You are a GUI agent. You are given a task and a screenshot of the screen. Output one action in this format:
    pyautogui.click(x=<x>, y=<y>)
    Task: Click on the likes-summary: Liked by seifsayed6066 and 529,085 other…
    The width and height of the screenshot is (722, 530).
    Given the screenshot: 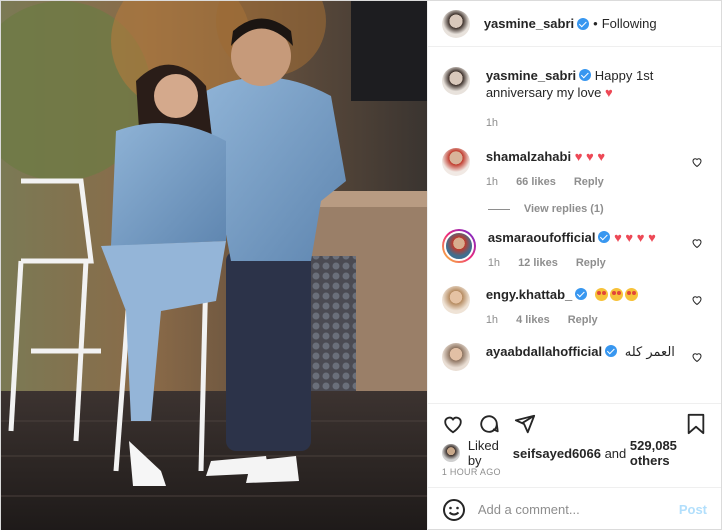 What is the action you would take?
    pyautogui.click(x=574, y=453)
    